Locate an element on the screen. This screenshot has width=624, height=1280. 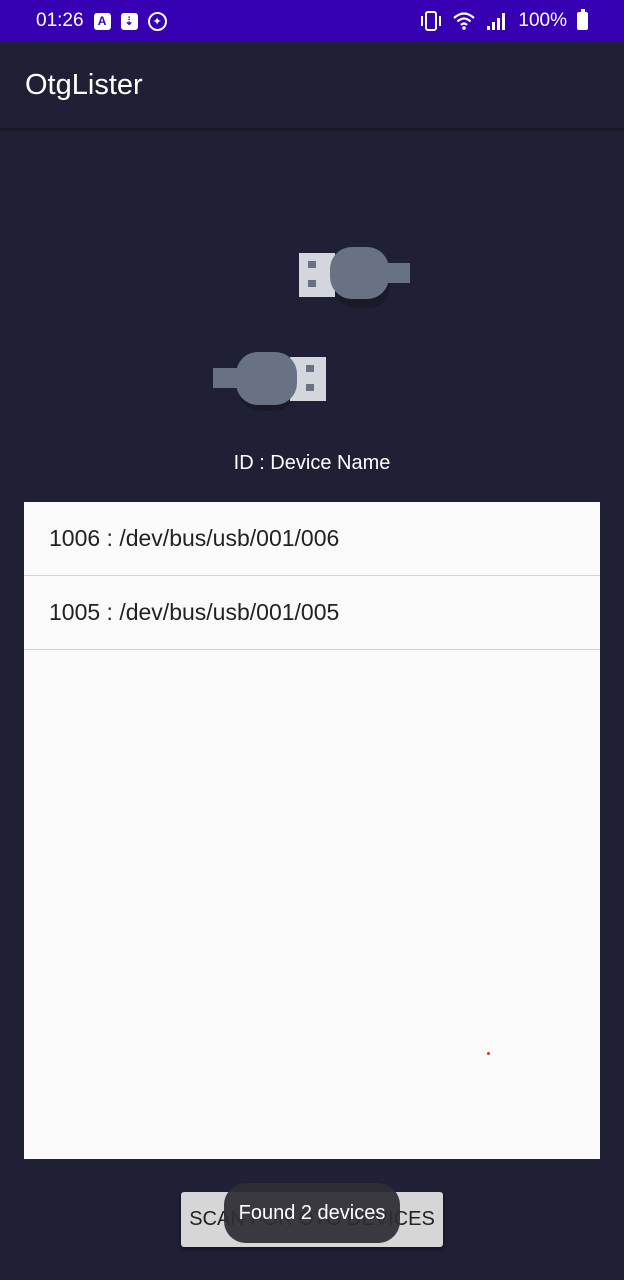
status-bar: 01:26 A ⇣ ✦ 100% is located at coordinates (312, 21).